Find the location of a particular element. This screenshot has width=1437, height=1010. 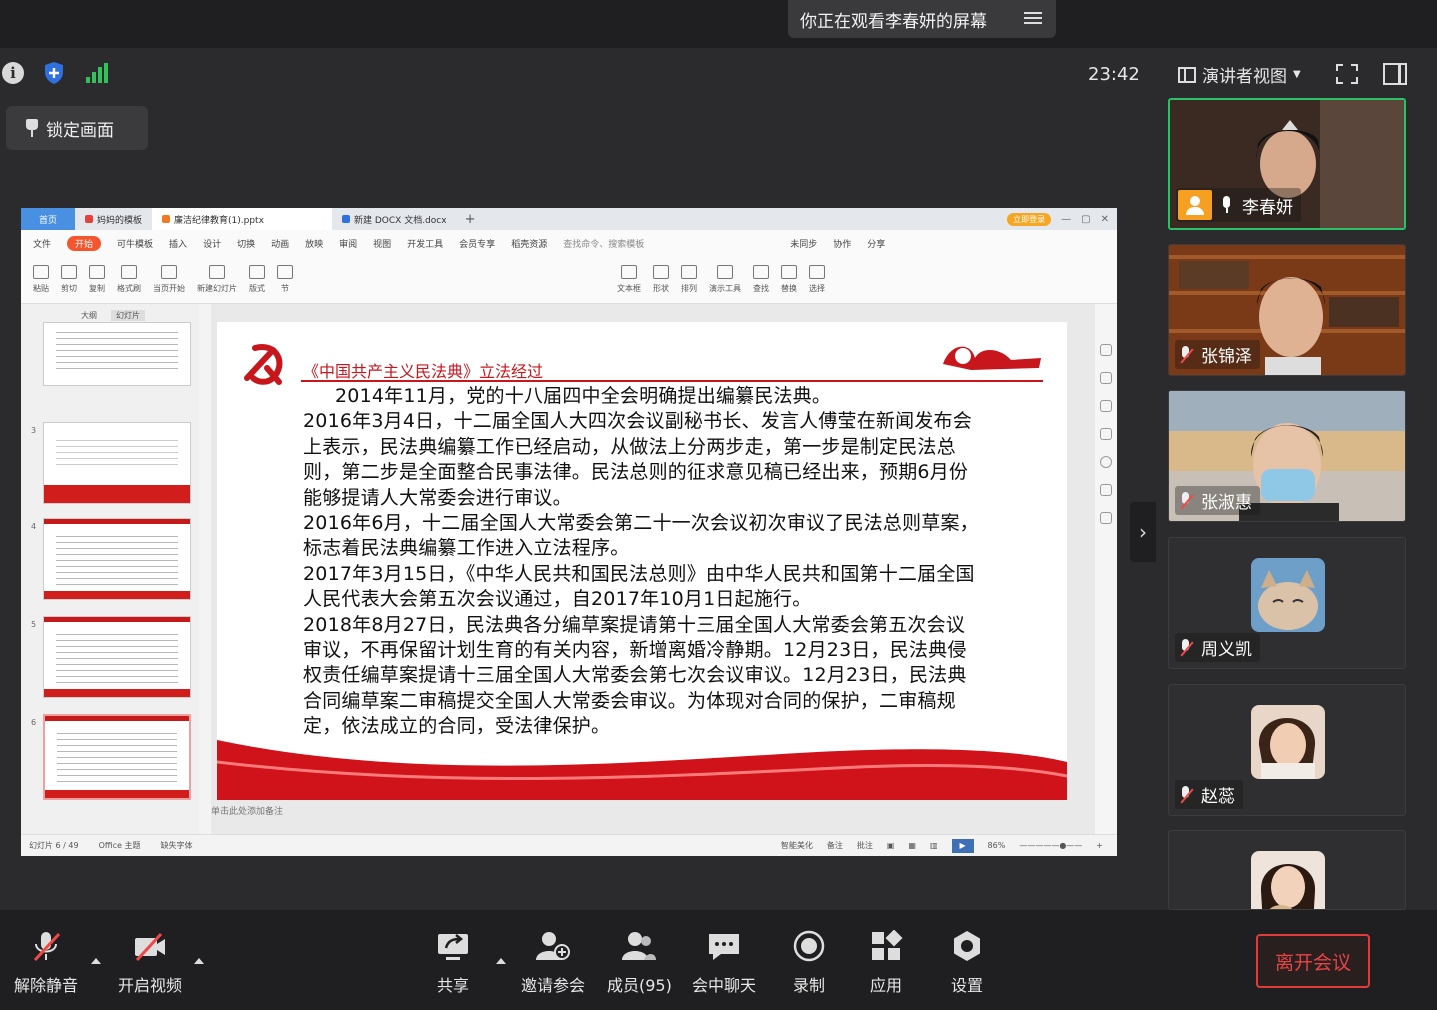

participant-tile: 周义凯 is located at coordinates (1287, 603).